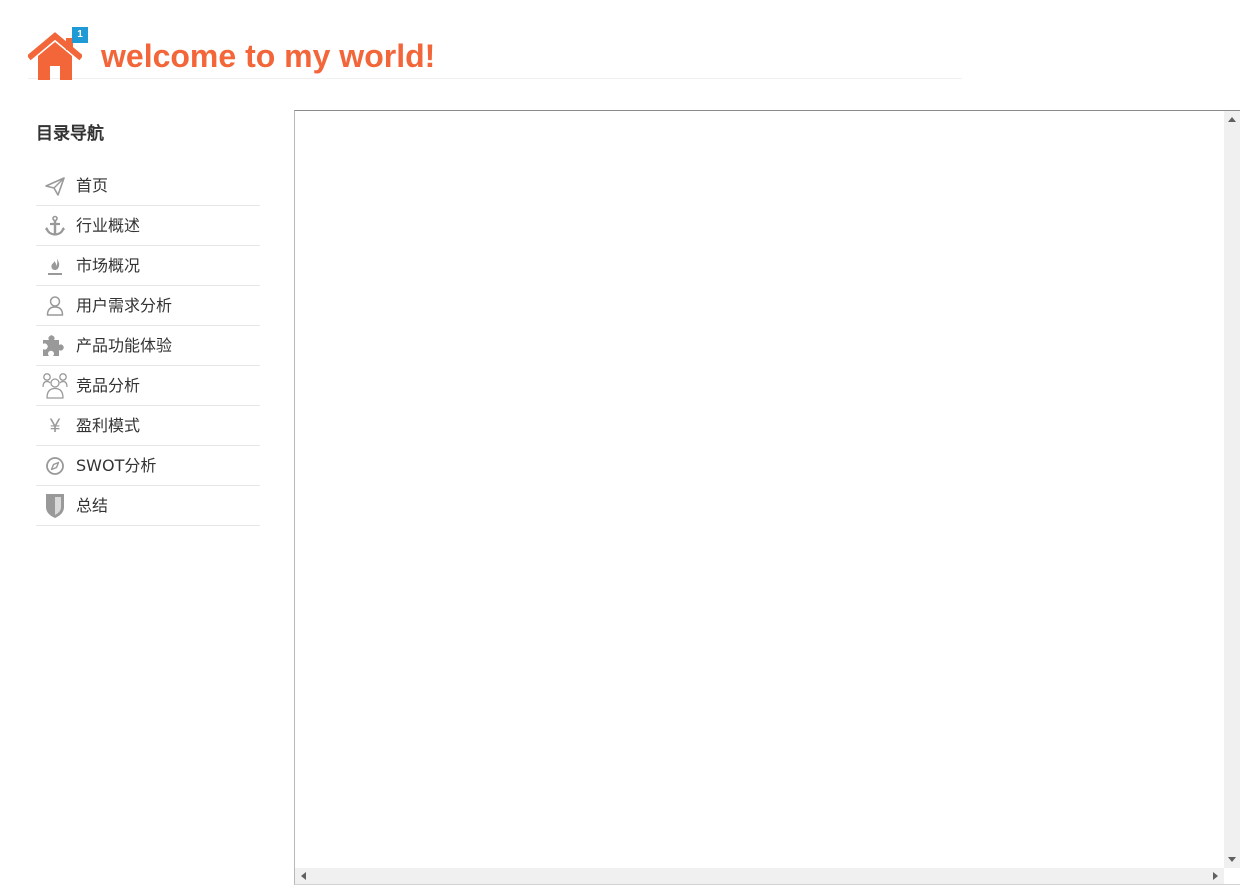  I want to click on horizontal-scrollbar, so click(759, 876).